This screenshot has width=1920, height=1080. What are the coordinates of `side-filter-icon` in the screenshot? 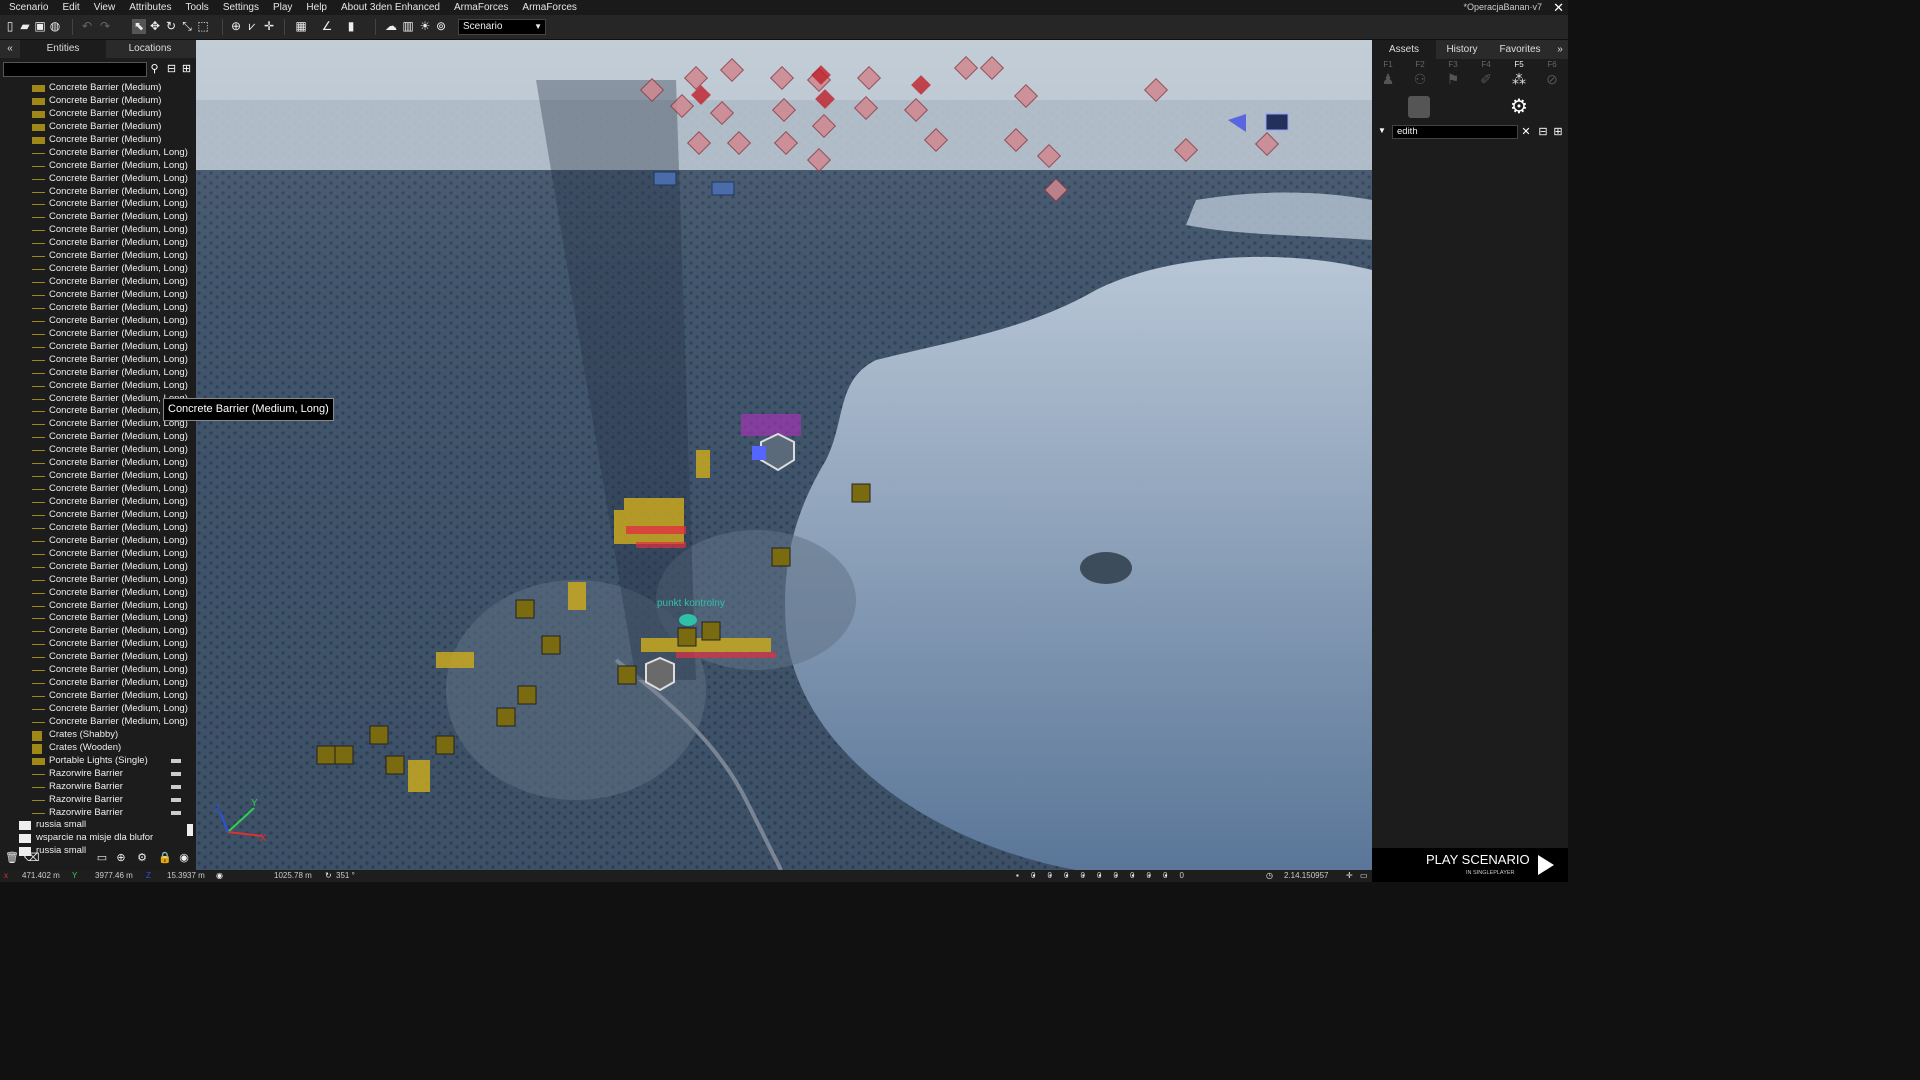 It's located at (1419, 107).